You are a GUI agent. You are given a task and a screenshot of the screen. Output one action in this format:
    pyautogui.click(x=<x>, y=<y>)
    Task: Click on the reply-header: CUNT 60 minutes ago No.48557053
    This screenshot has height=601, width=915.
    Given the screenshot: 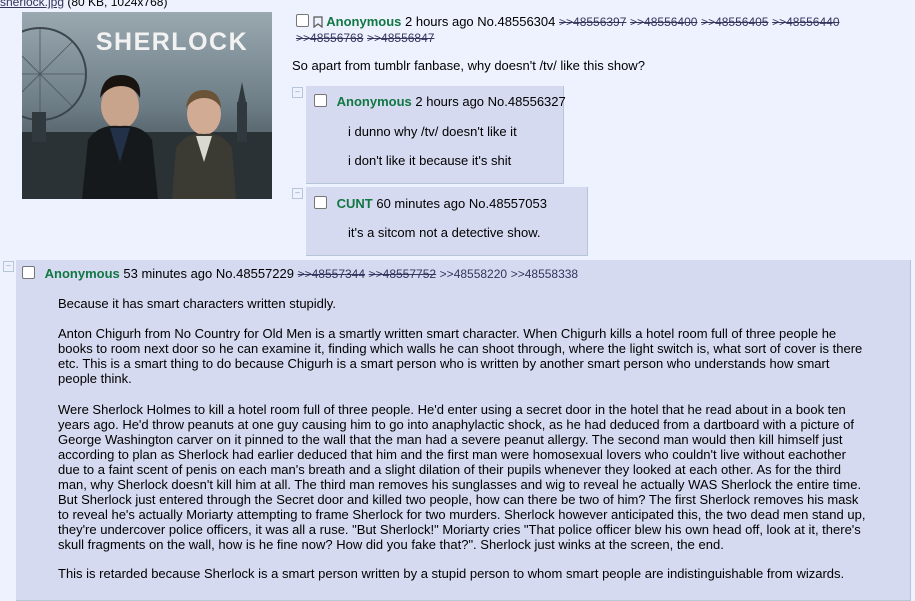 What is the action you would take?
    pyautogui.click(x=430, y=203)
    